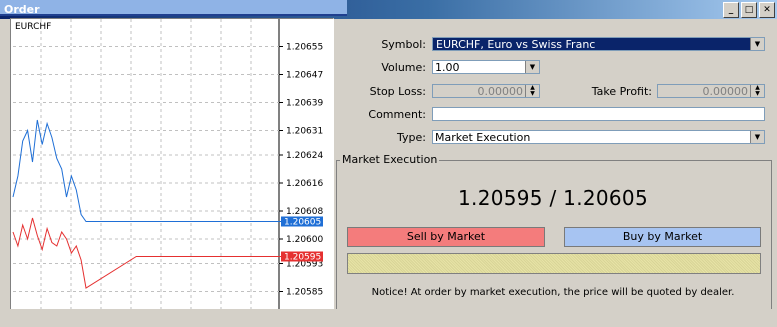 This screenshot has width=777, height=327. What do you see at coordinates (390, 159) in the screenshot?
I see `market-execution-title: Market Execution` at bounding box center [390, 159].